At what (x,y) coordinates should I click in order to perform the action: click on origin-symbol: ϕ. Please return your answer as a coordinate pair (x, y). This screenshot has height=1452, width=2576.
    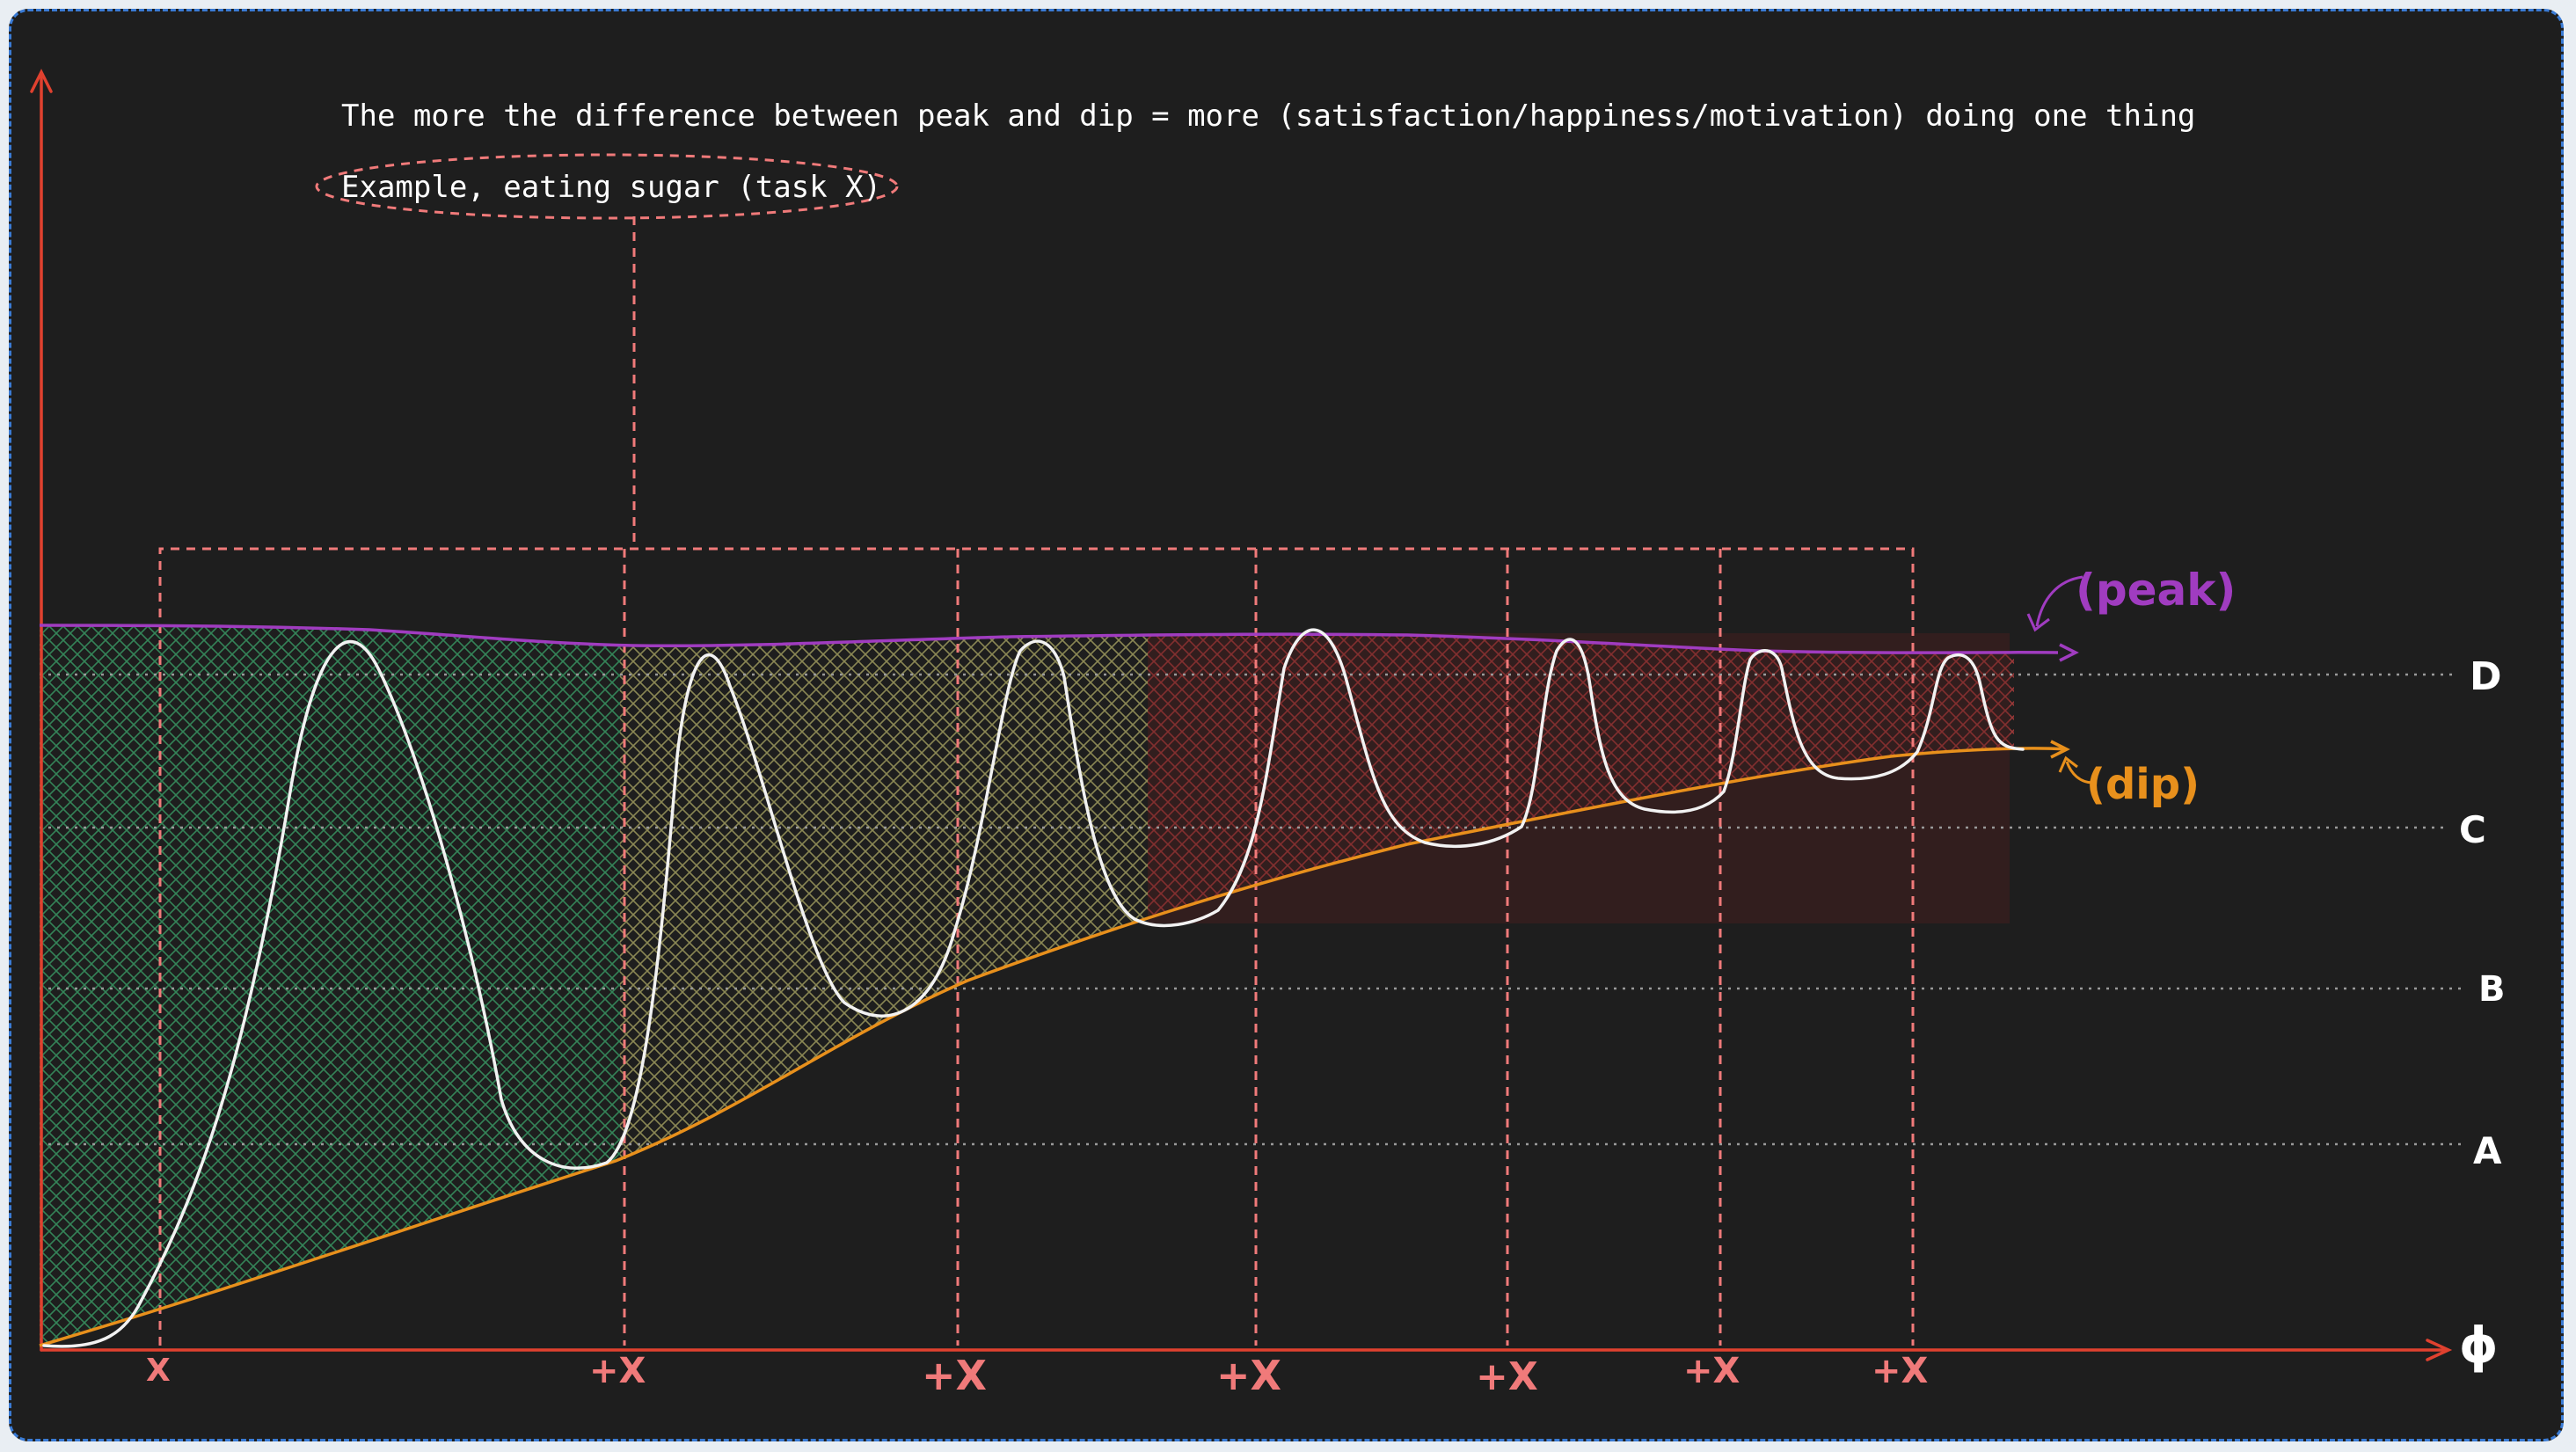
    Looking at the image, I should click on (2479, 1346).